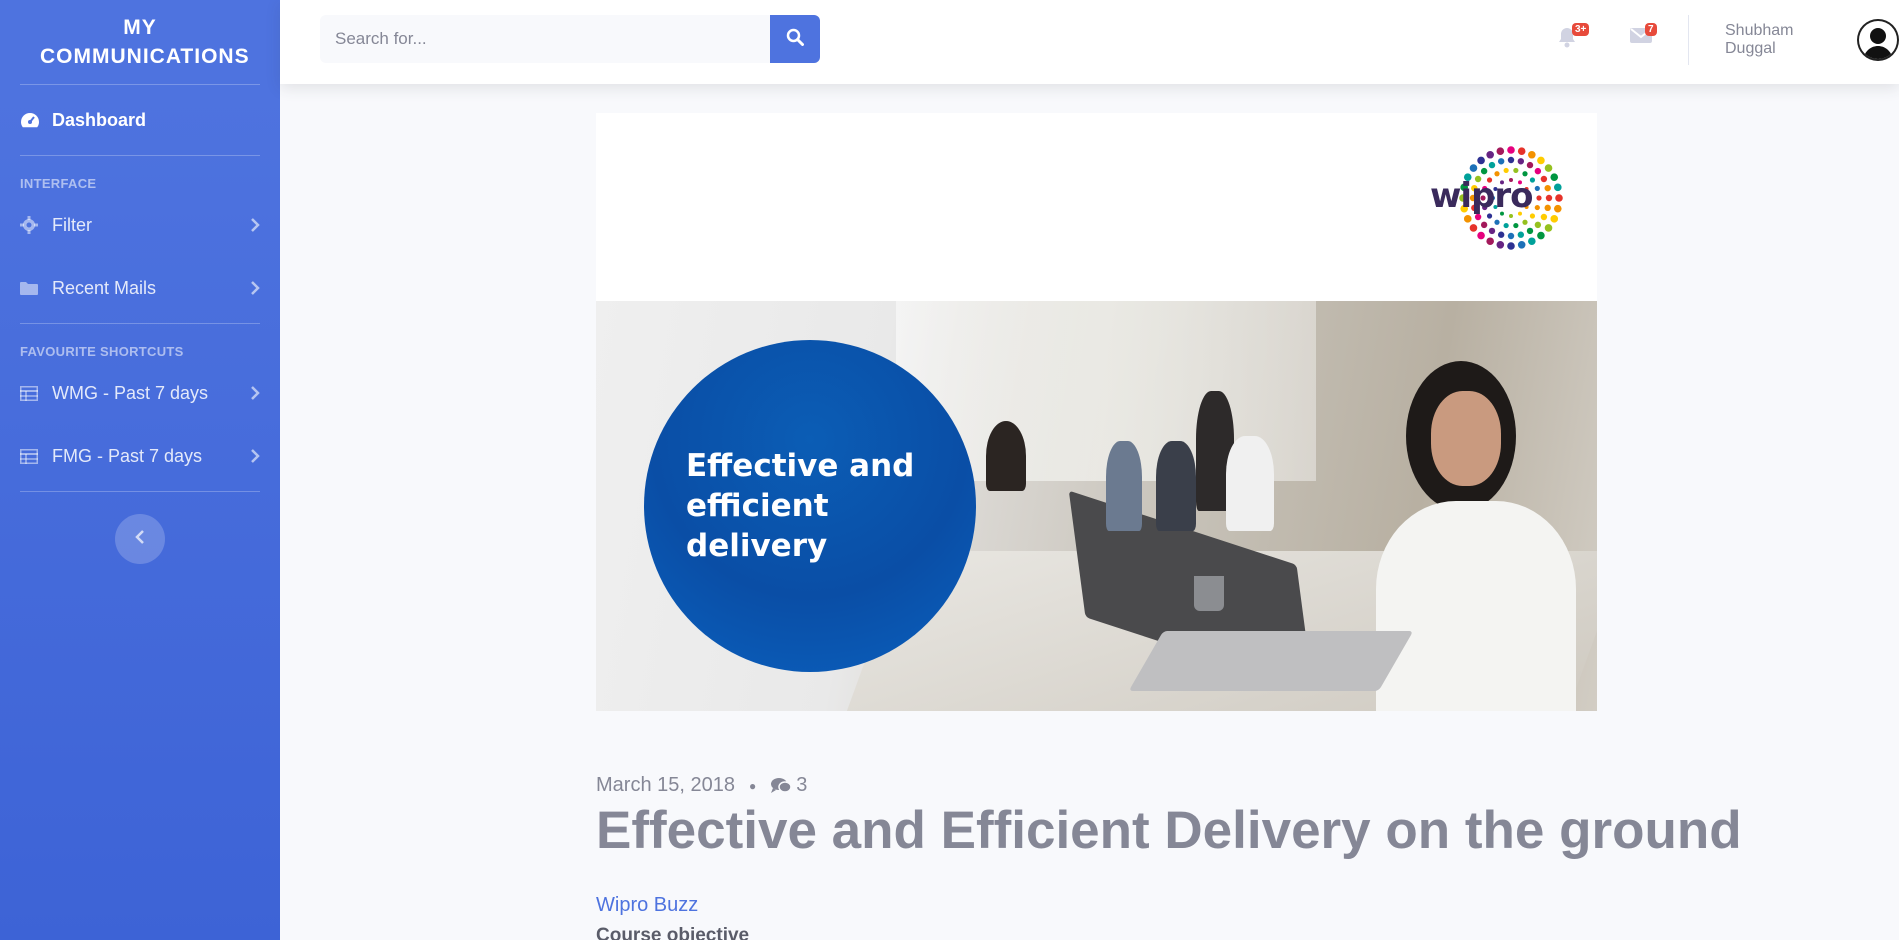 The height and width of the screenshot is (940, 1899). I want to click on banner-circle: Effective and efficient delivery, so click(810, 506).